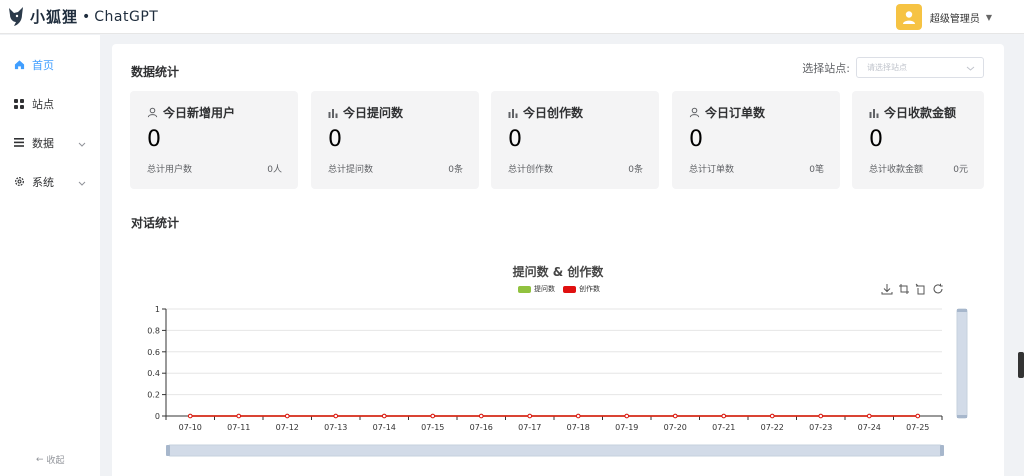  What do you see at coordinates (126, 16) in the screenshot?
I see `product-name: ChatGPT` at bounding box center [126, 16].